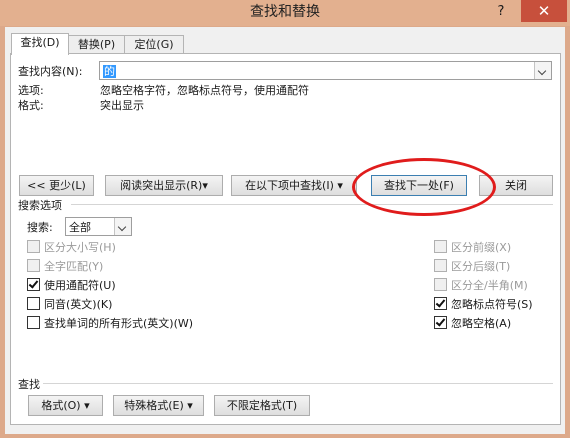 This screenshot has width=570, height=438. Describe the element at coordinates (294, 185) in the screenshot. I see `find-in-button: 在以下项中查找(I) ▾` at that location.